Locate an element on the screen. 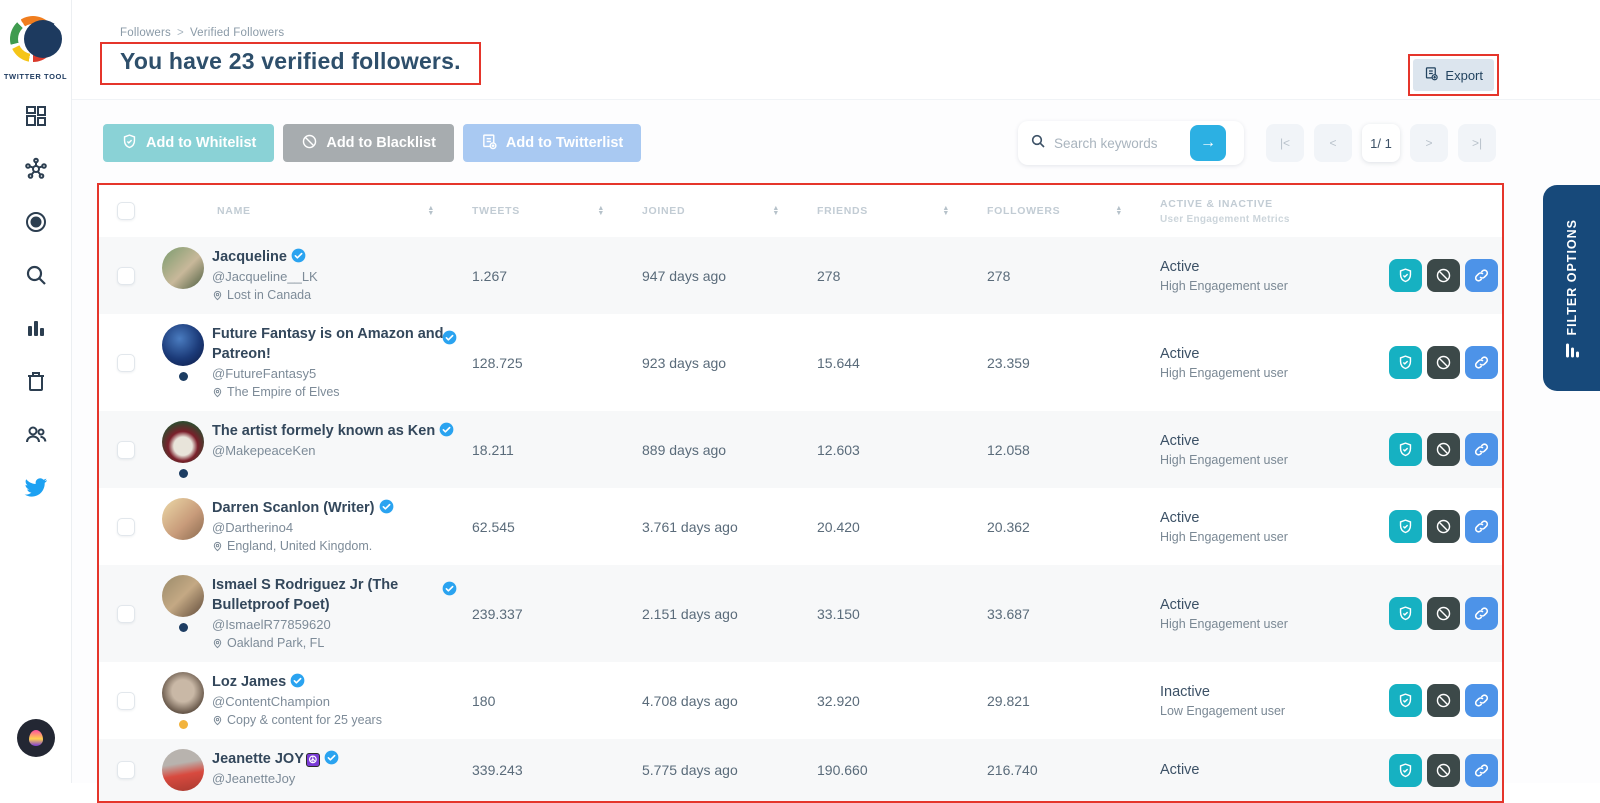 This screenshot has height=803, width=1600. breadcrumb: Followers > Verified Followers is located at coordinates (808, 33).